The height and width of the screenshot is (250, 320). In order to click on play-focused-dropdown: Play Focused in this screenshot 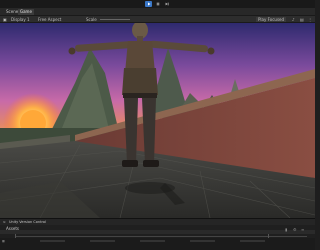, I will do `click(271, 19)`.